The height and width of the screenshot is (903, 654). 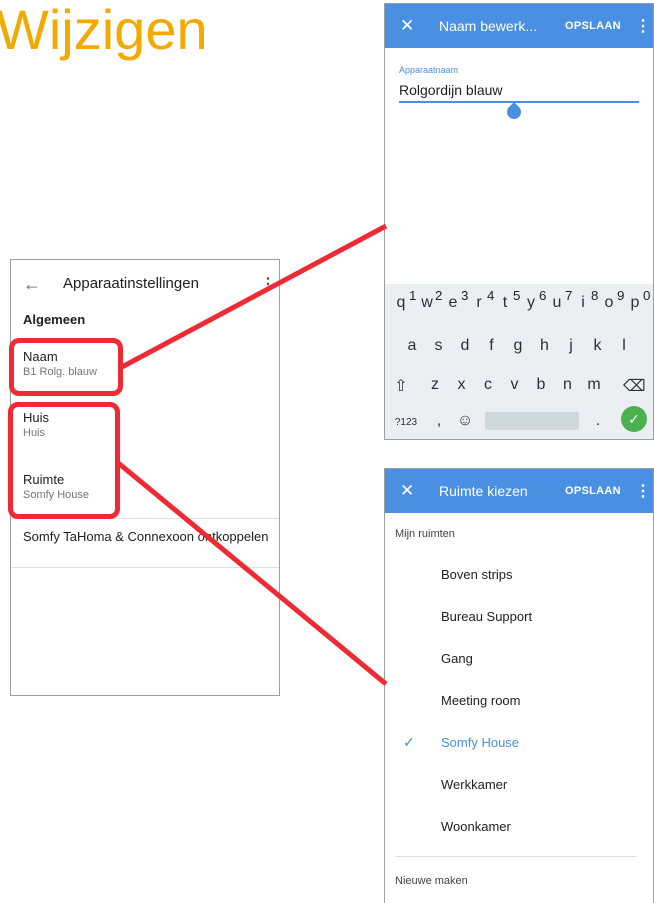 I want to click on device-name-label: Apparaatnaam, so click(x=429, y=70).